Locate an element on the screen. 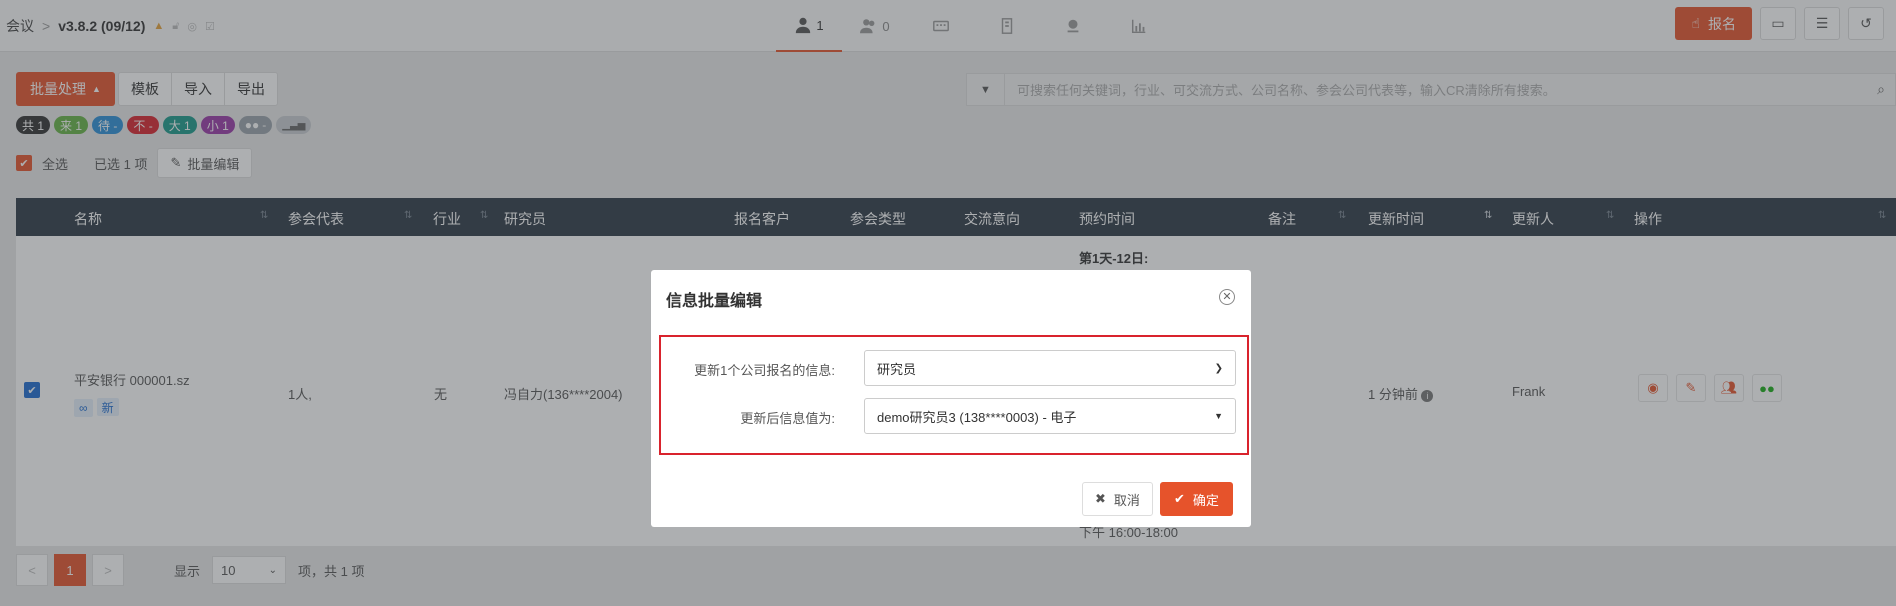 The image size is (1896, 606). cancel-button: ✖ 取消 is located at coordinates (1117, 499).